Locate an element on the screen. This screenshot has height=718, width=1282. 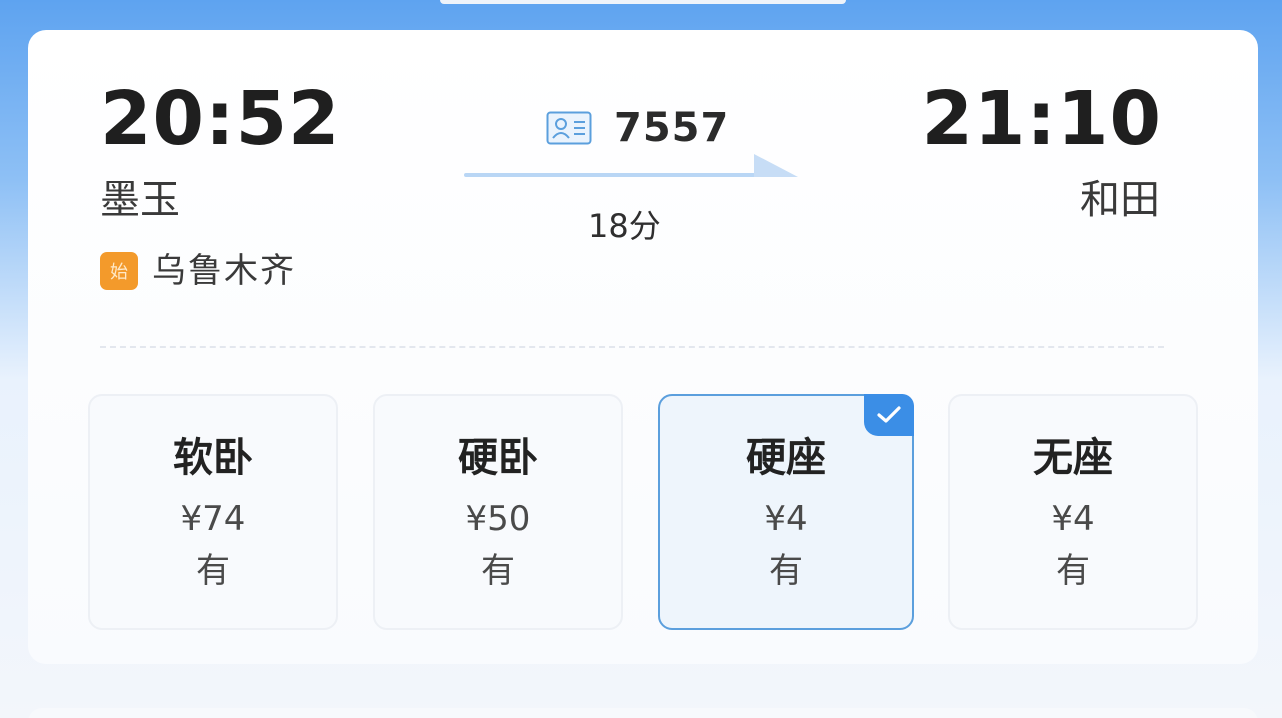
seat-price: ¥50 is located at coordinates (498, 519).